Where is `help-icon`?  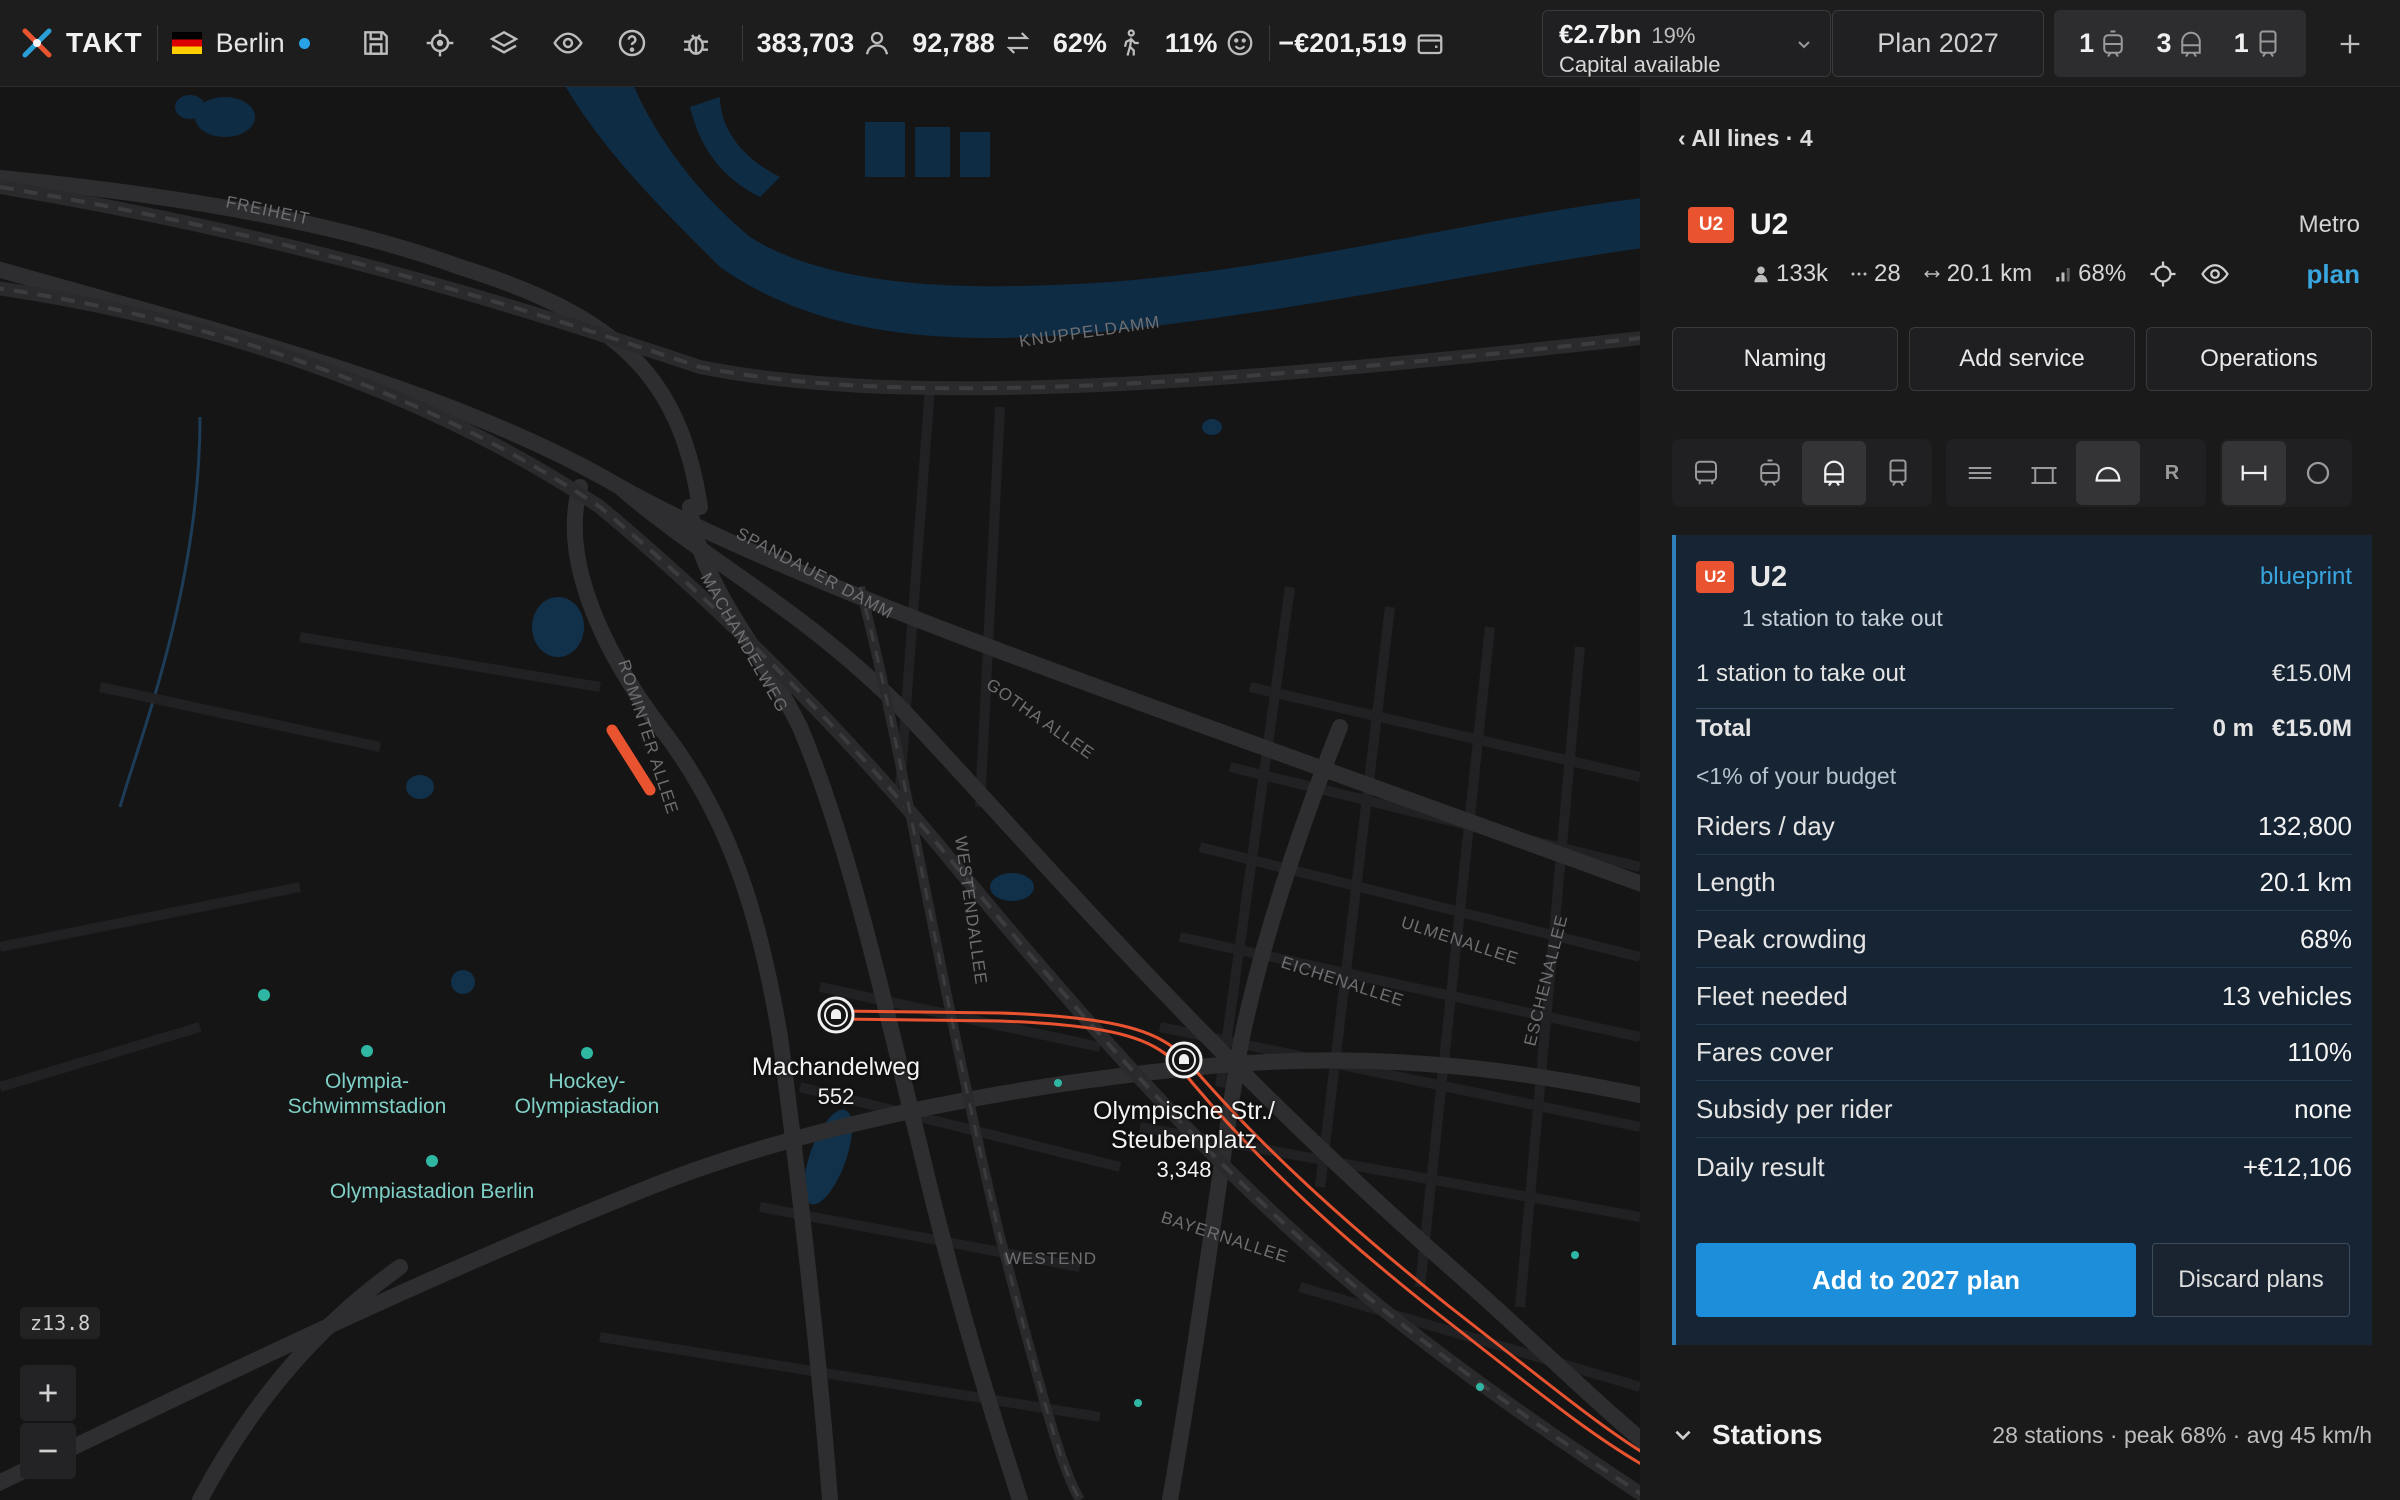 help-icon is located at coordinates (631, 43).